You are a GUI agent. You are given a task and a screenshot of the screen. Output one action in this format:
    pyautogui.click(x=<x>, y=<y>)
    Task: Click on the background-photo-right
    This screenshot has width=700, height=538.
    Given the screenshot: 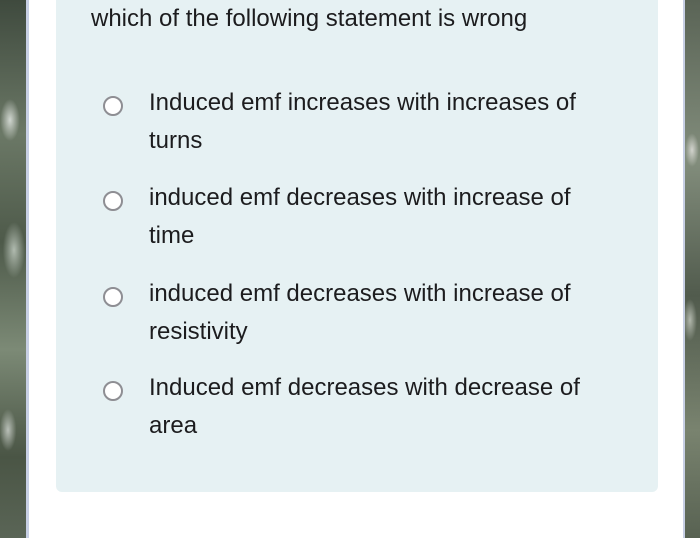 What is the action you would take?
    pyautogui.click(x=692, y=269)
    